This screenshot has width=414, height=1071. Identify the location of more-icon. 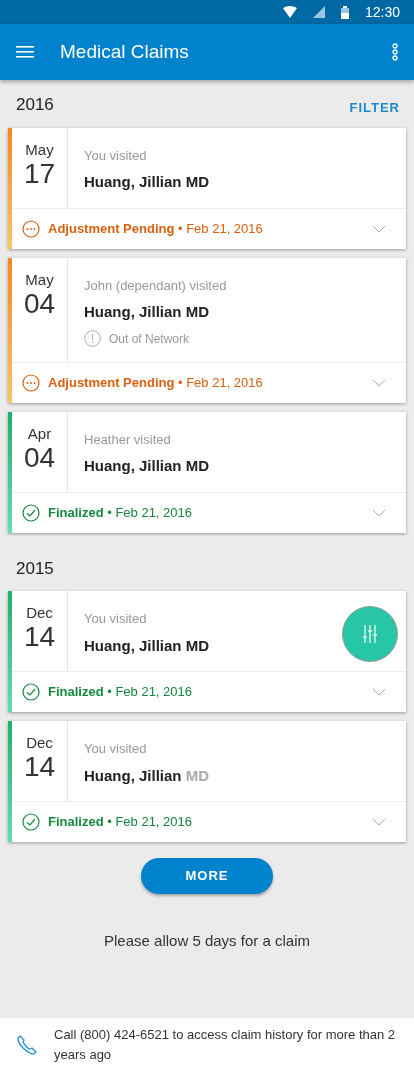
(395, 52).